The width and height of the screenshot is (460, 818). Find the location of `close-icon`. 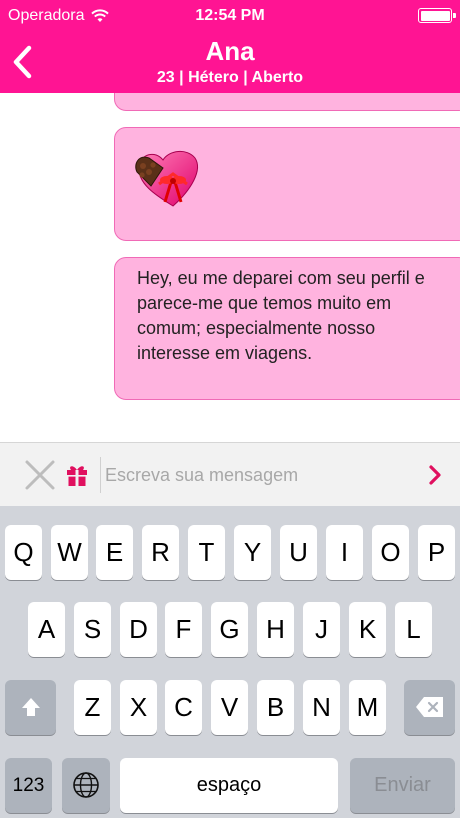

close-icon is located at coordinates (40, 475).